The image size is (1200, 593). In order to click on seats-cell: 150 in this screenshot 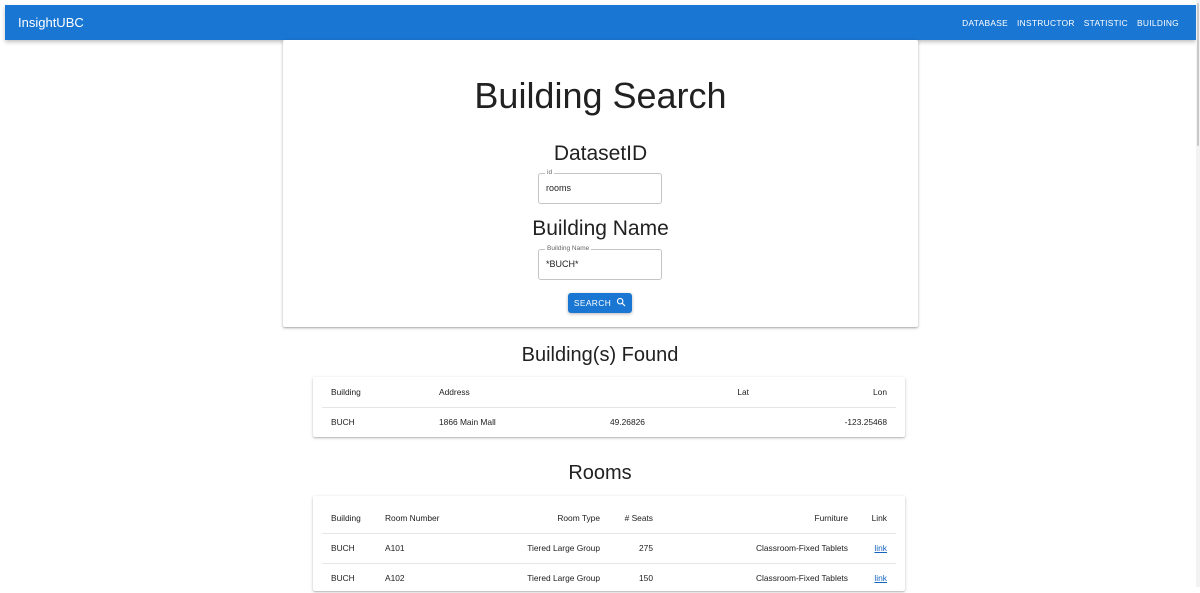, I will do `click(646, 578)`.